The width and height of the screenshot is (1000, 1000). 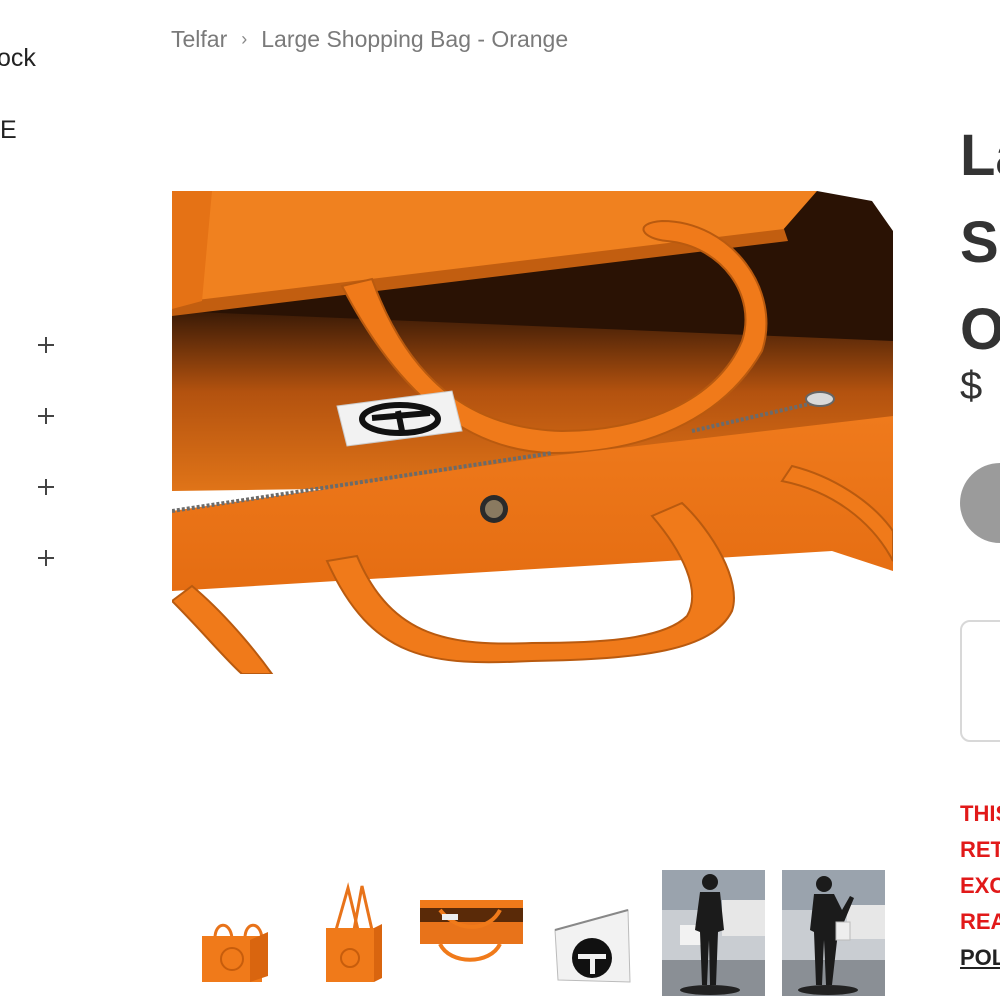 I want to click on product-title: La S O, so click(x=980, y=242).